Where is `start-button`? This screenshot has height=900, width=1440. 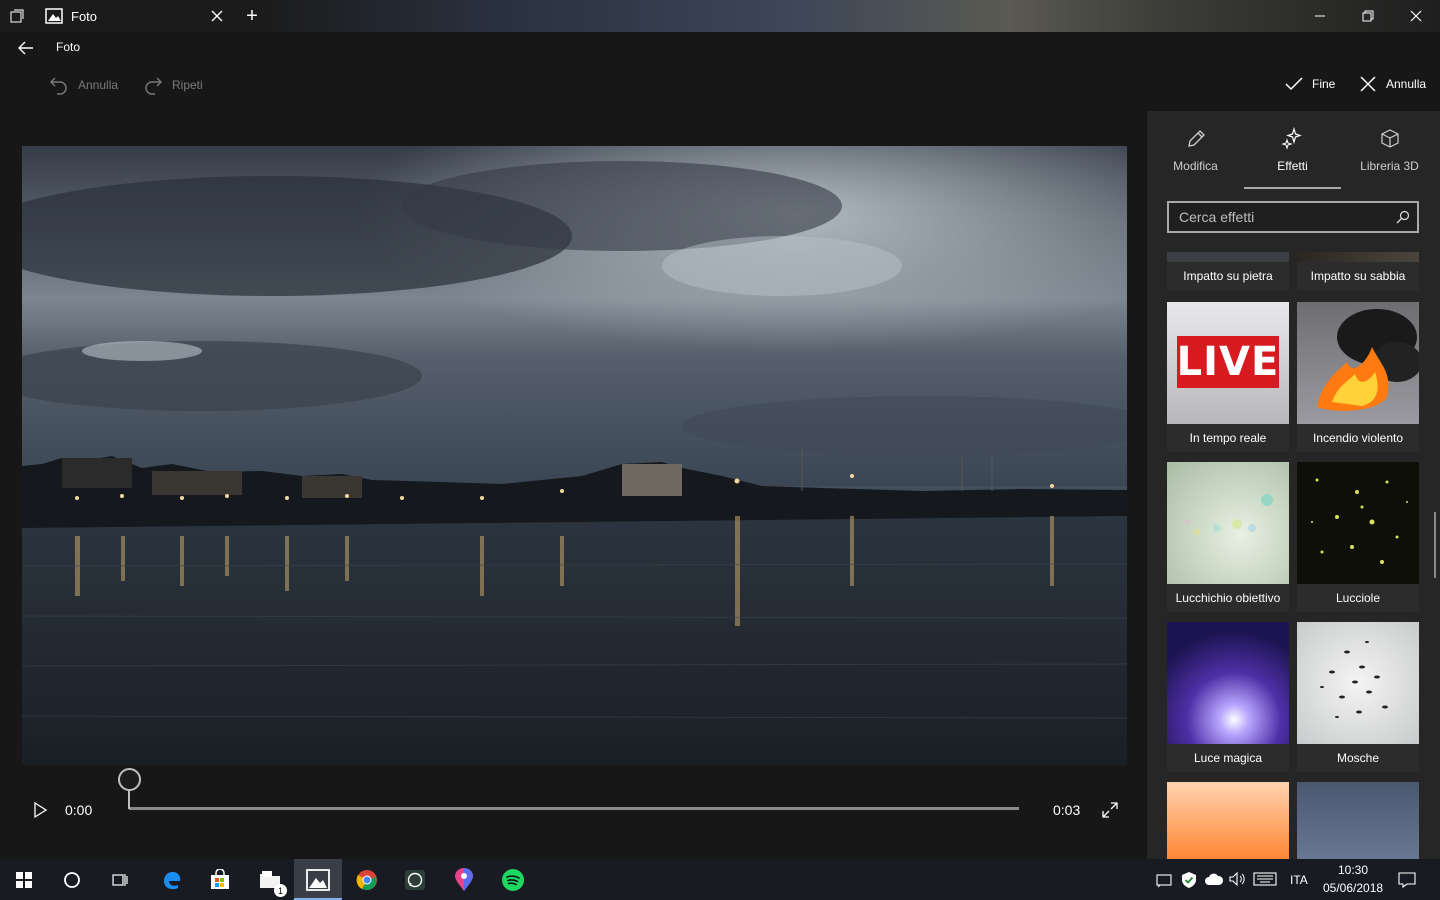
start-button is located at coordinates (24, 879).